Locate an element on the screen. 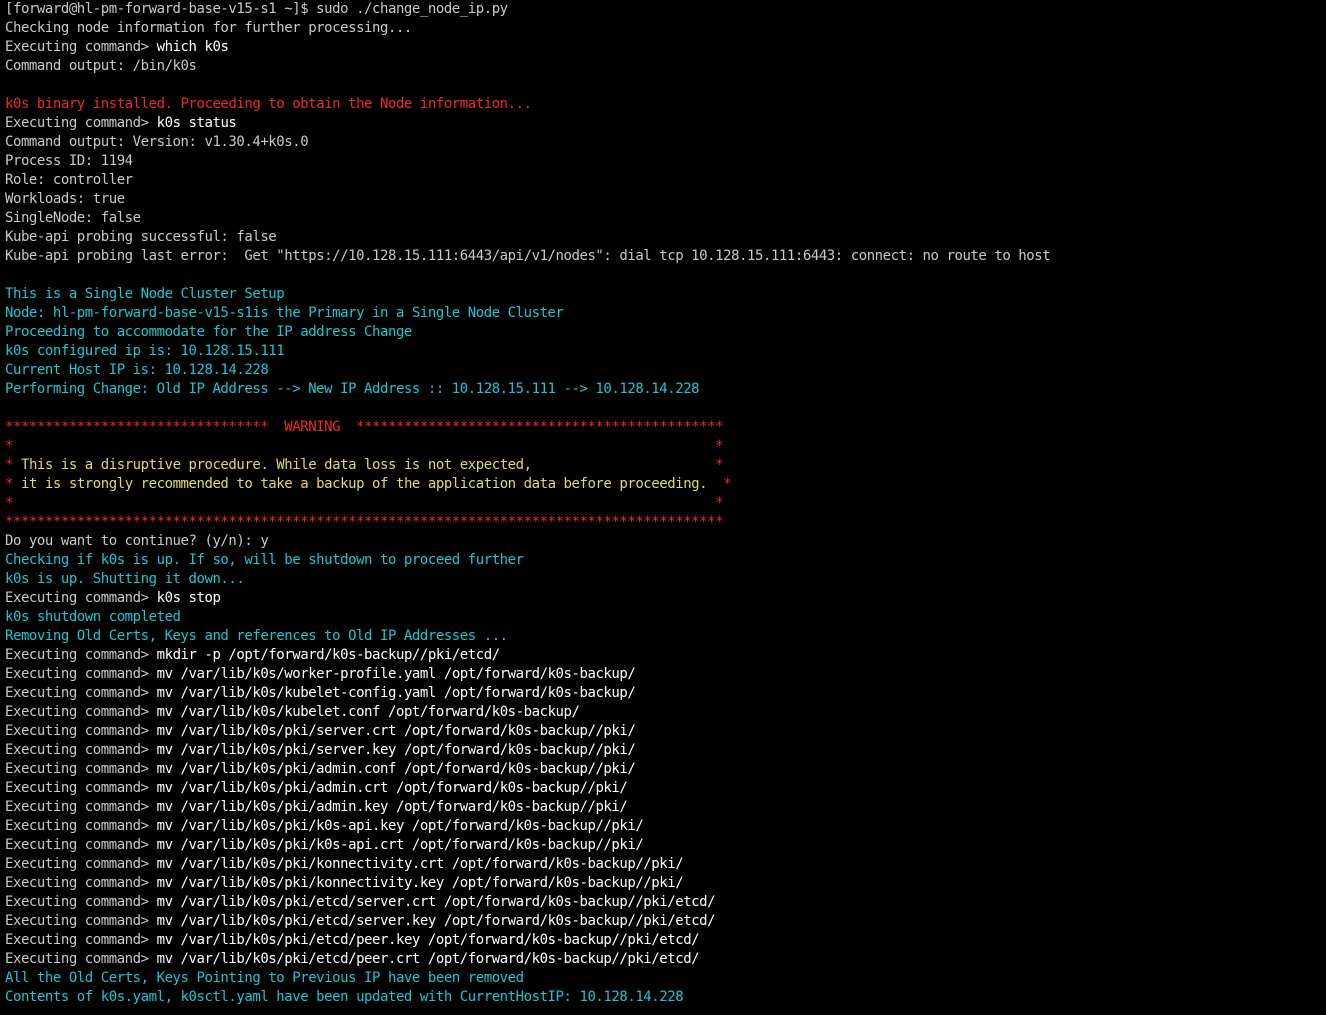  terminal-line: Kube-api probing successful: false is located at coordinates (665, 237).